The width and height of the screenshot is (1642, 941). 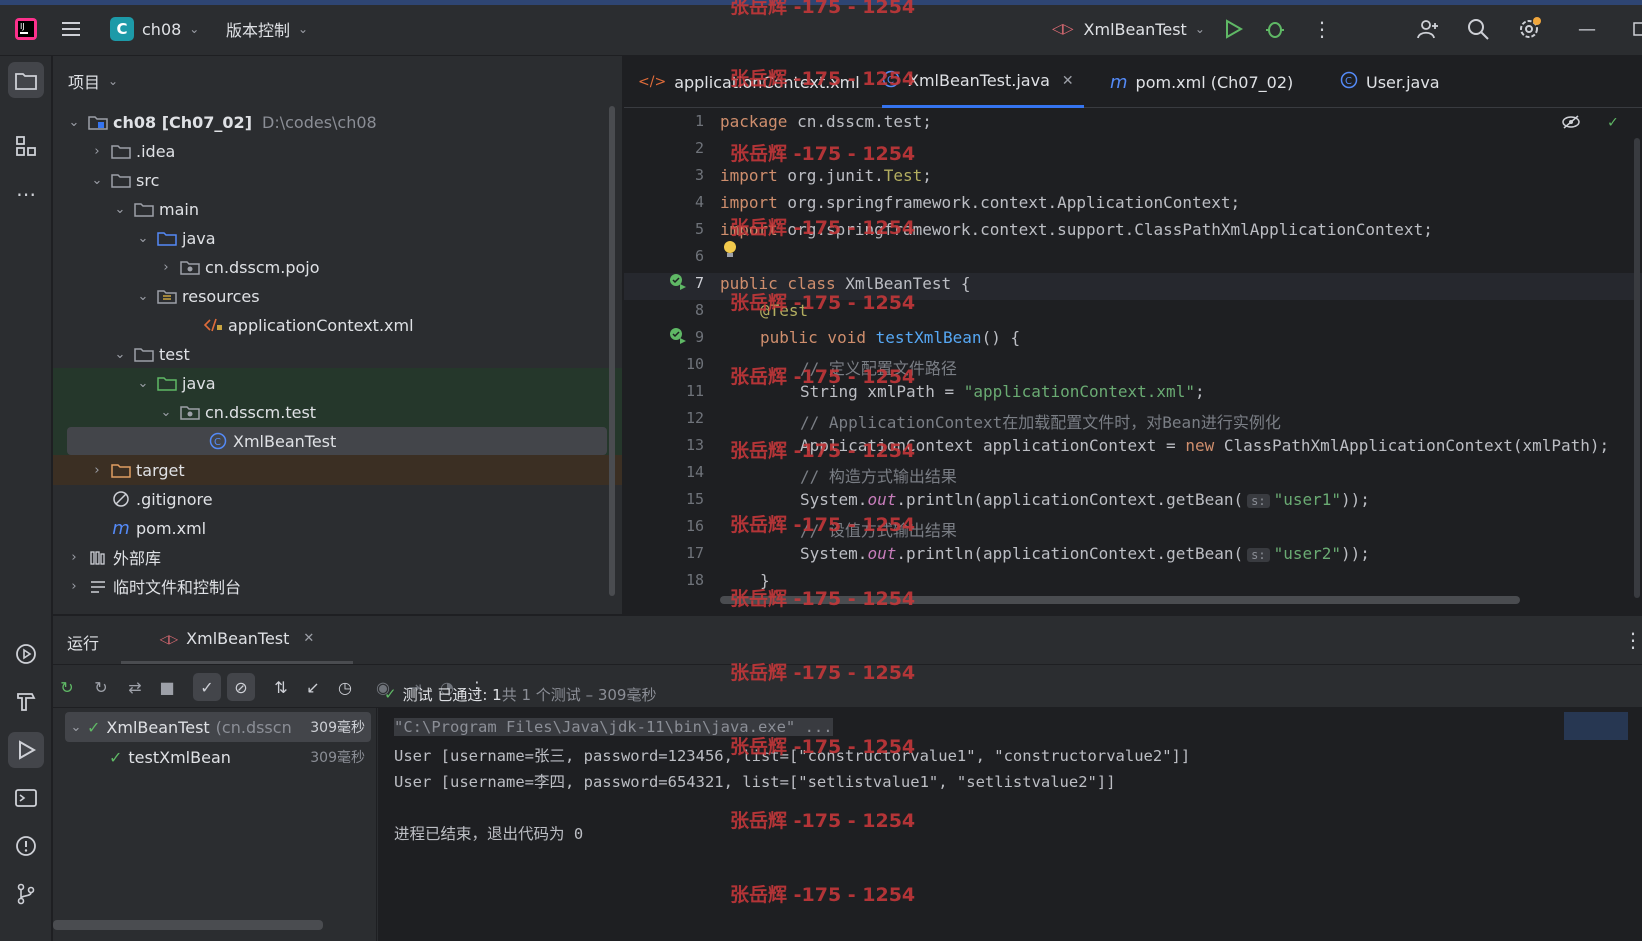 What do you see at coordinates (26, 29) in the screenshot?
I see `ide-logo-icon: IJ` at bounding box center [26, 29].